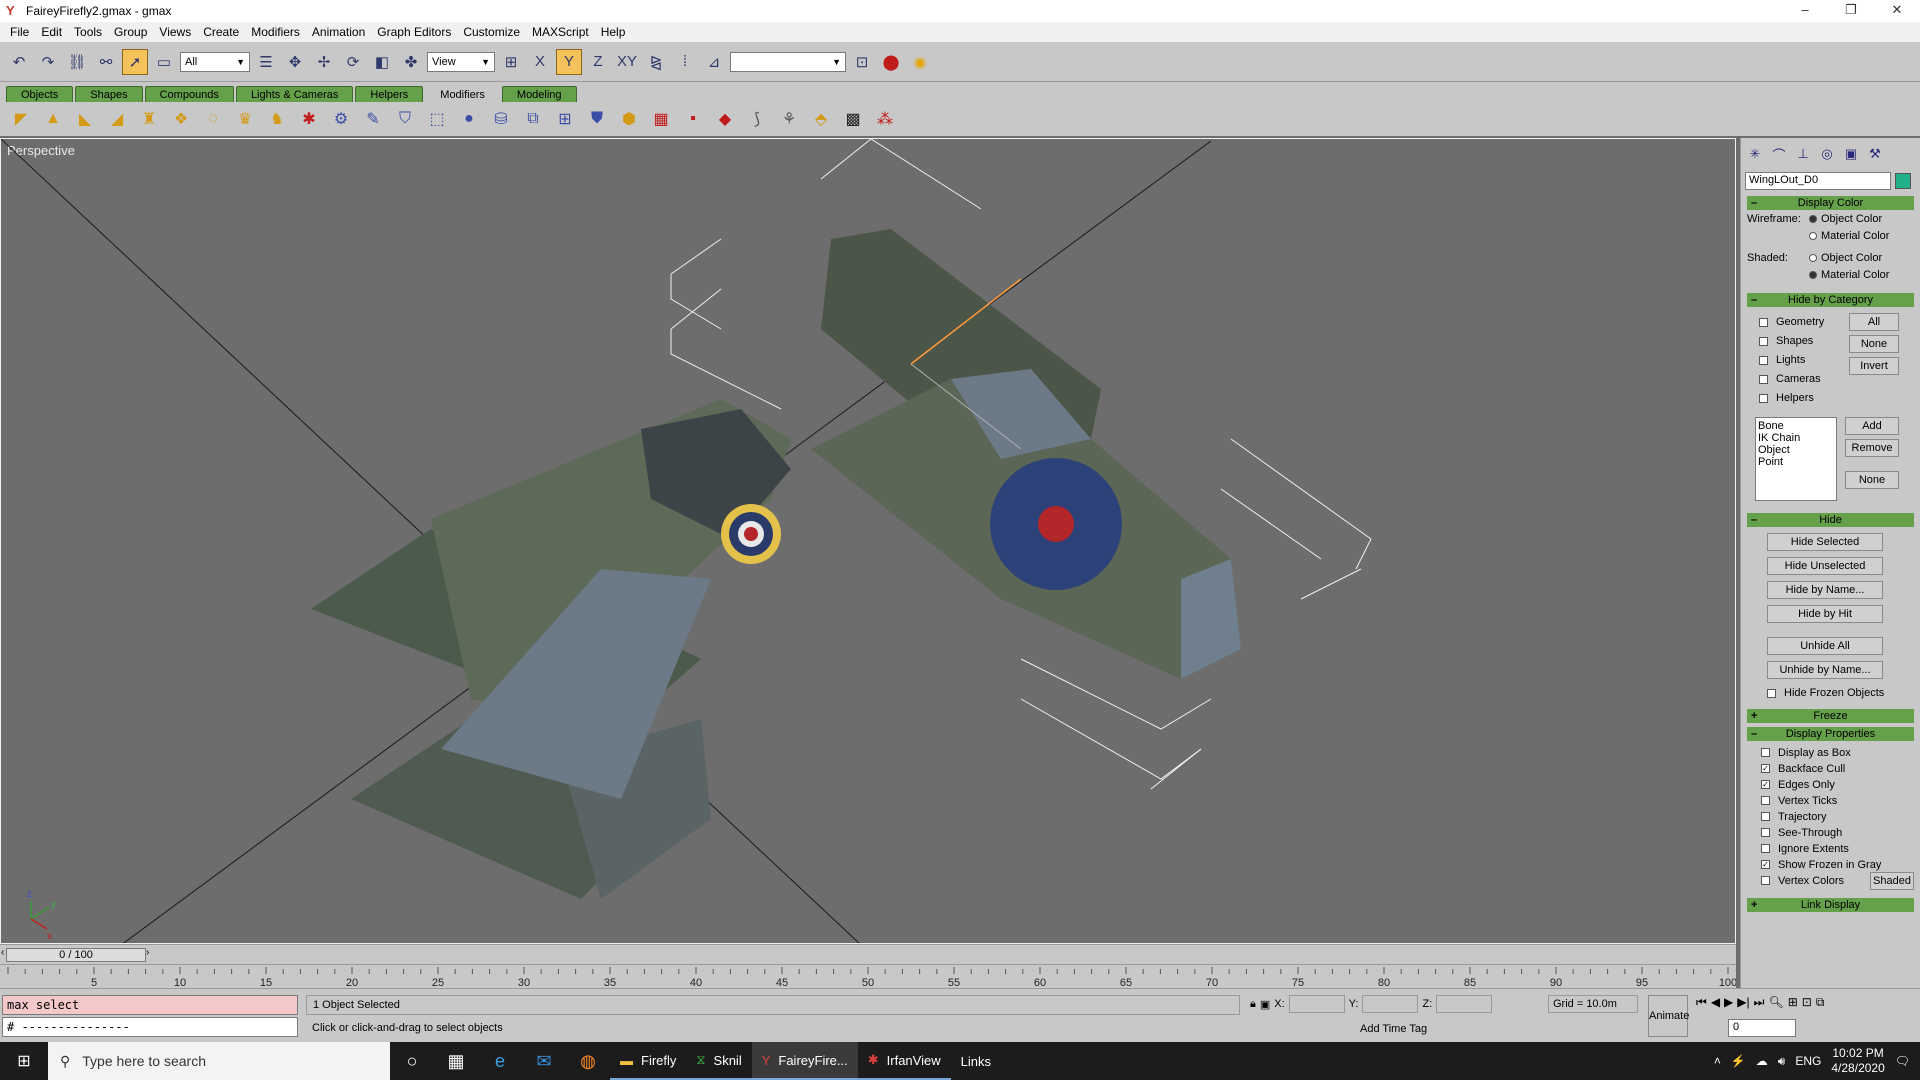 The width and height of the screenshot is (1920, 1080). What do you see at coordinates (85, 119) in the screenshot?
I see `twist-modifier-icon: ◣` at bounding box center [85, 119].